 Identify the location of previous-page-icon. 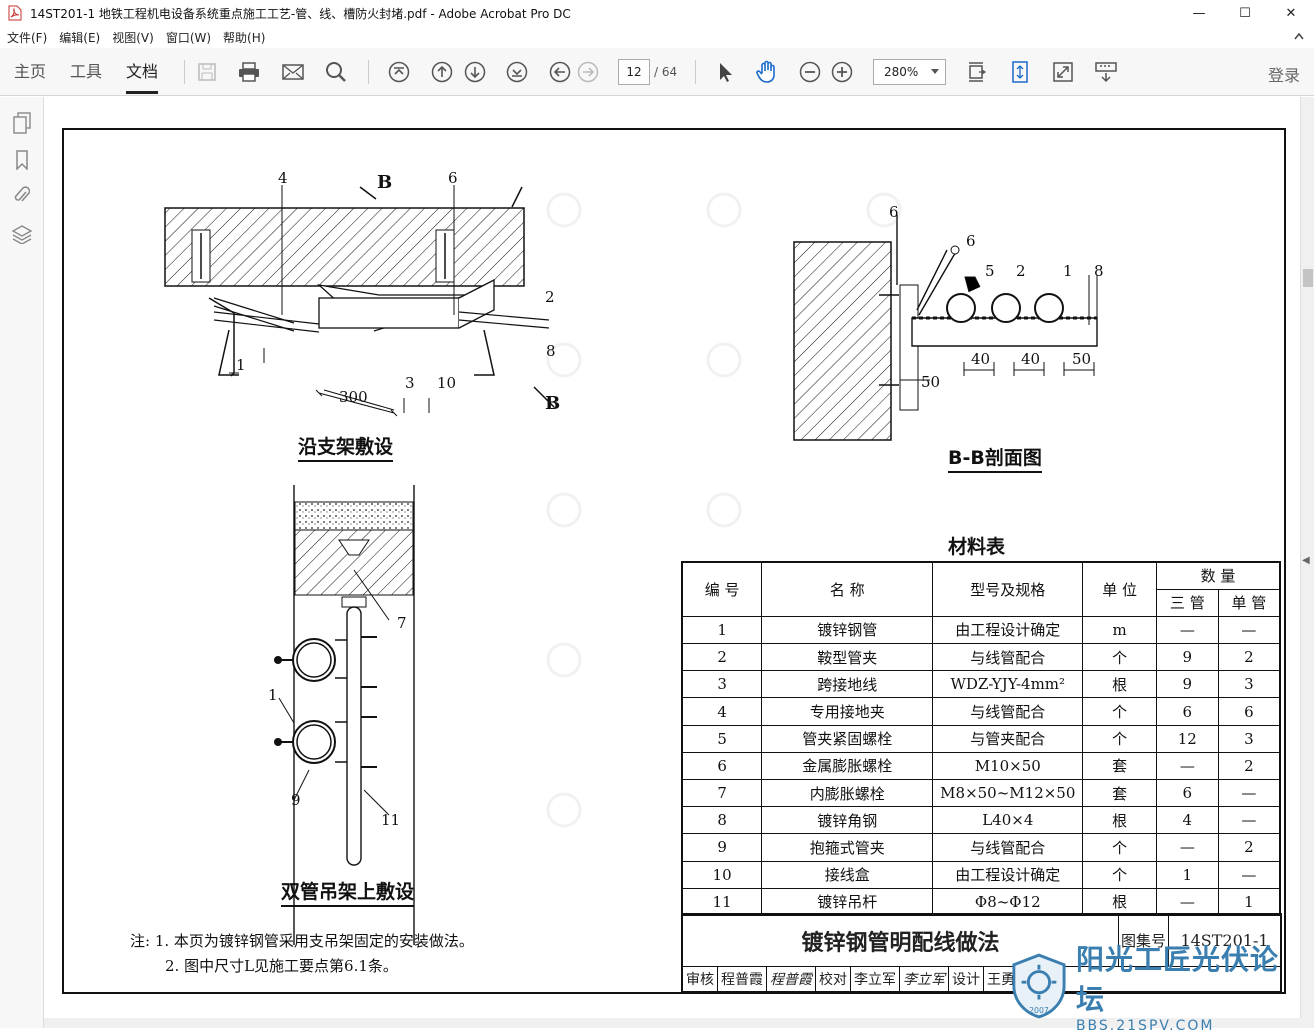
(442, 72).